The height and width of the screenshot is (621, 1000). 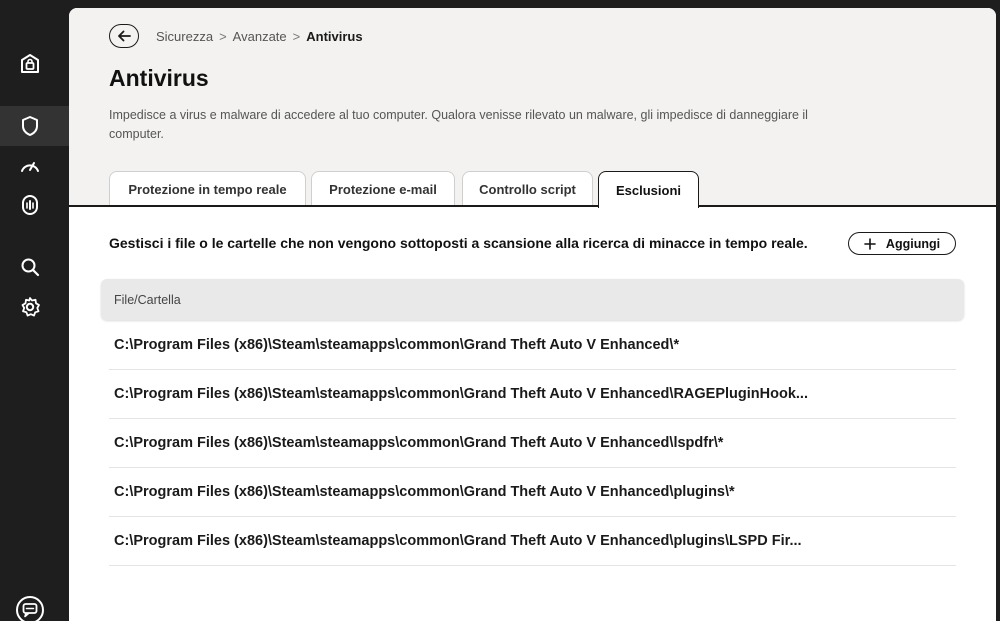 What do you see at coordinates (207, 189) in the screenshot?
I see `tab-protezione-tempo-reale: Protezione in tempo reale` at bounding box center [207, 189].